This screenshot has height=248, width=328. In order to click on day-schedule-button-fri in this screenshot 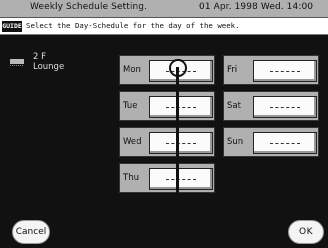, I will do `click(285, 71)`.